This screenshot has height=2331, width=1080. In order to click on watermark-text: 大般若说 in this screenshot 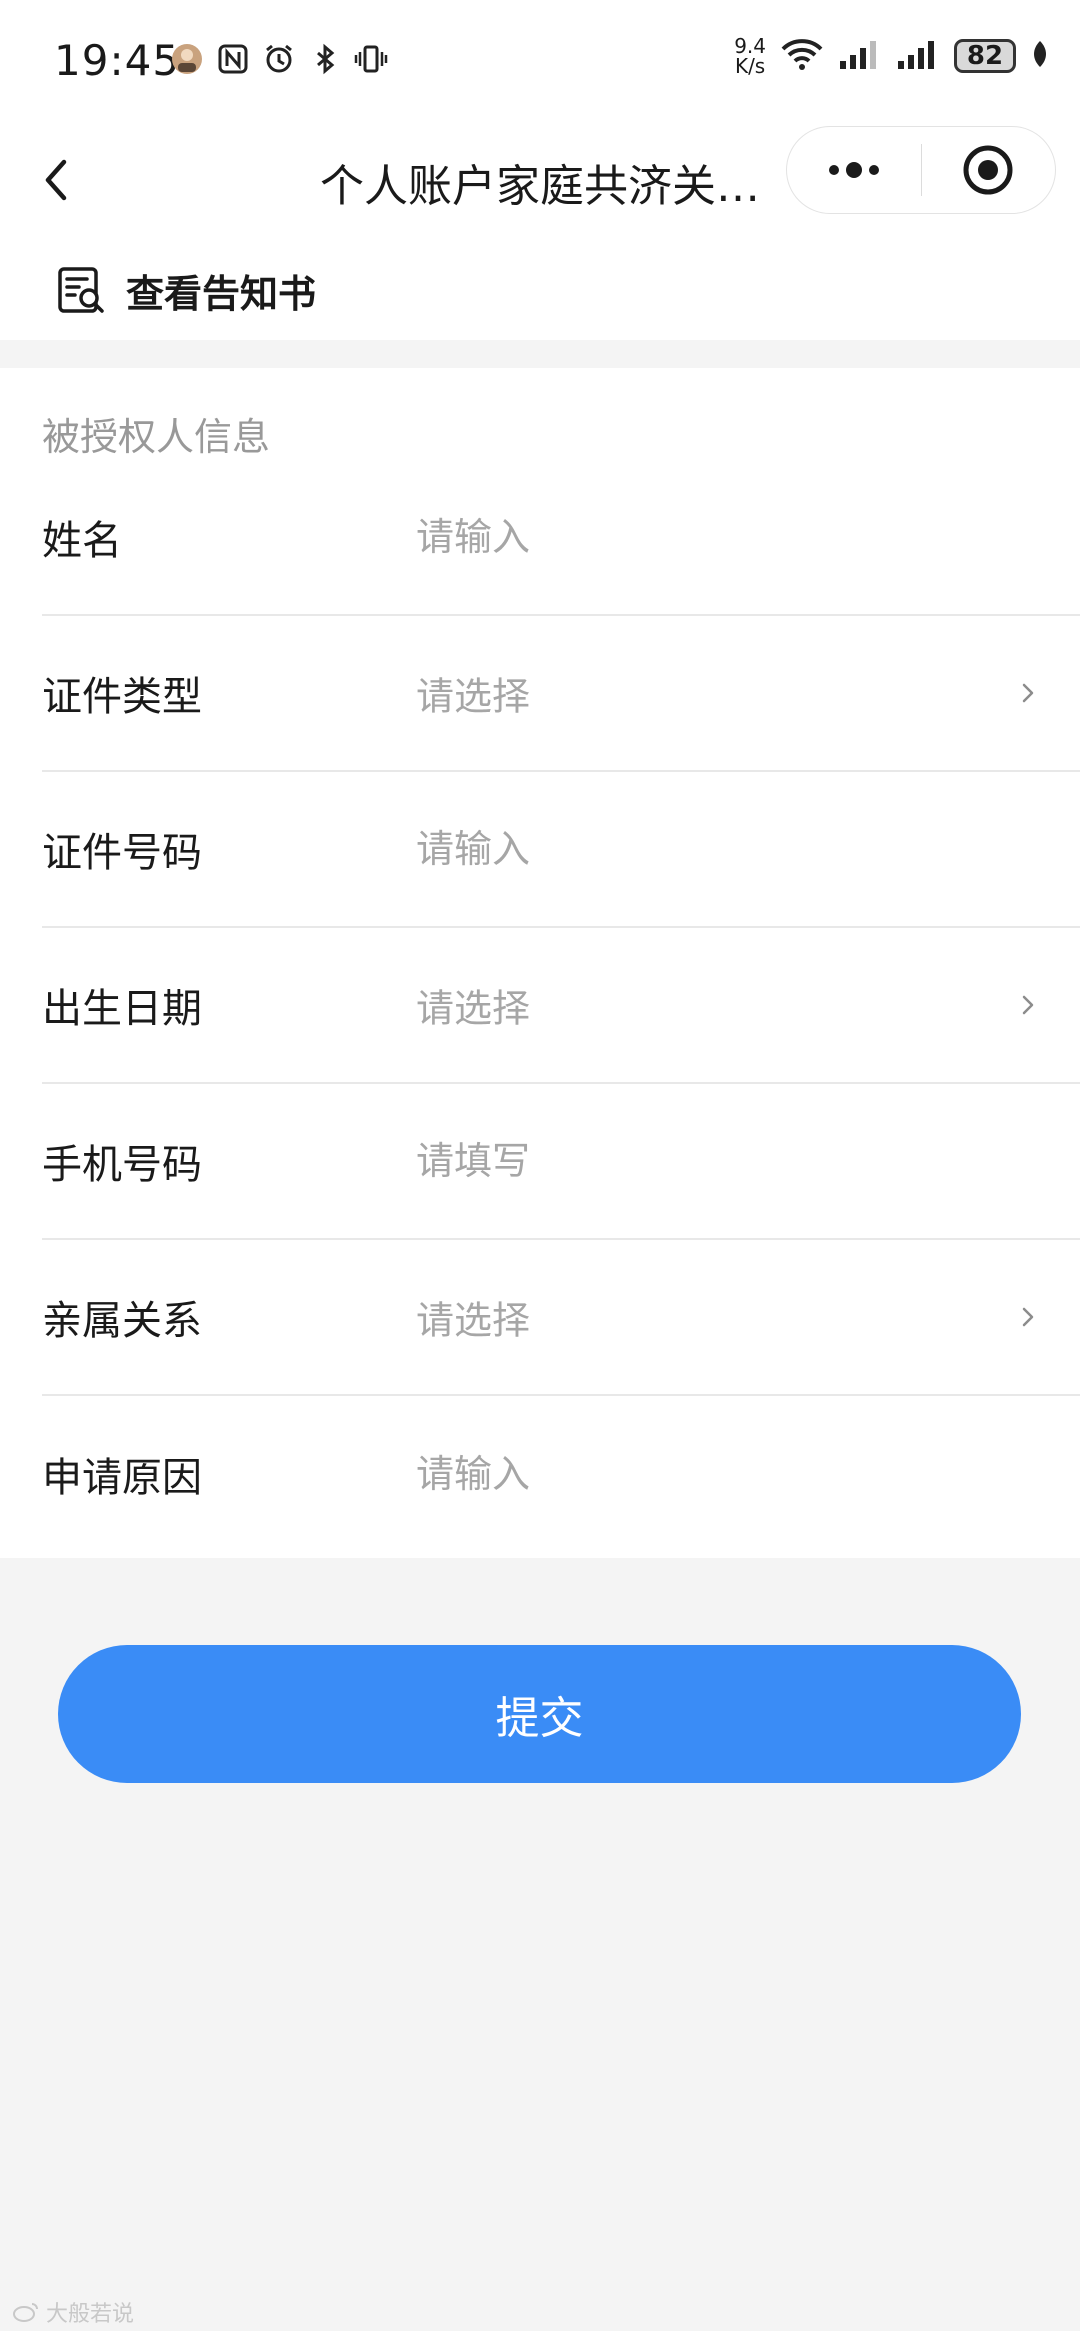, I will do `click(90, 2314)`.